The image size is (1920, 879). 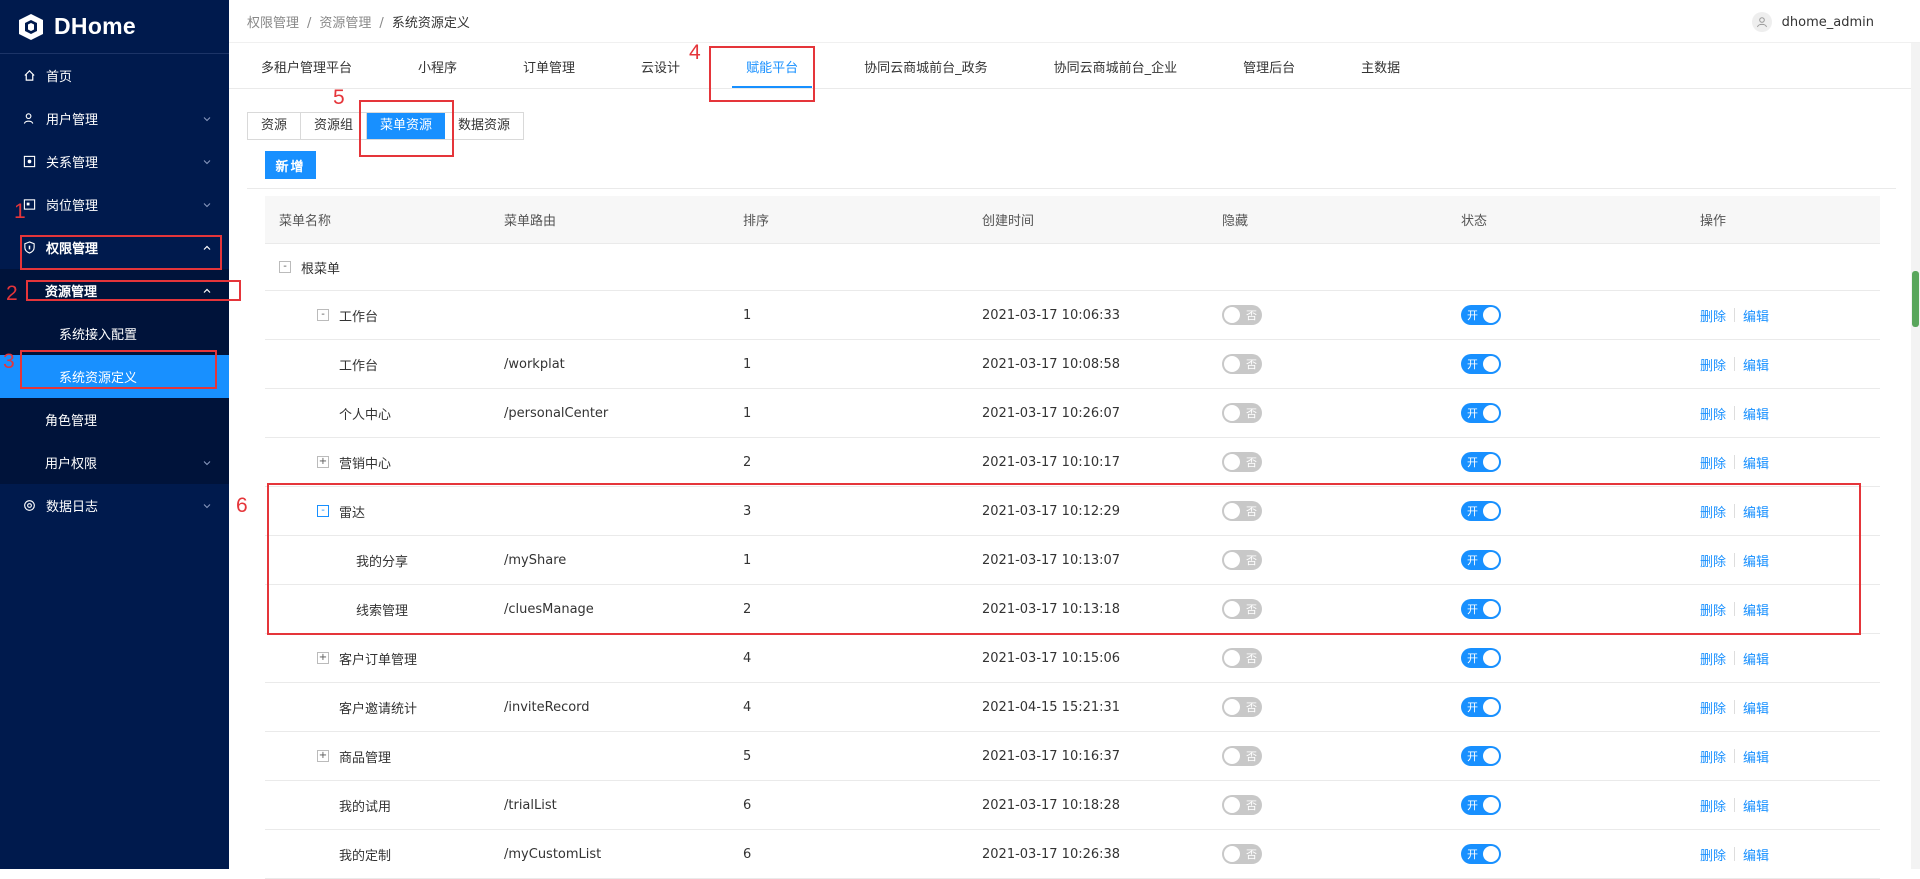 I want to click on sort-value: 4, so click(x=747, y=658).